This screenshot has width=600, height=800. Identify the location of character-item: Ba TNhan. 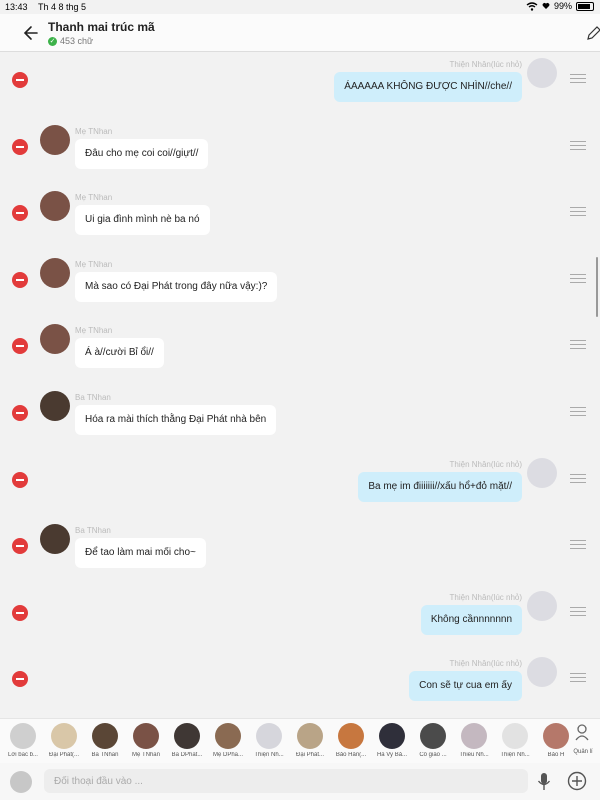
(105, 740).